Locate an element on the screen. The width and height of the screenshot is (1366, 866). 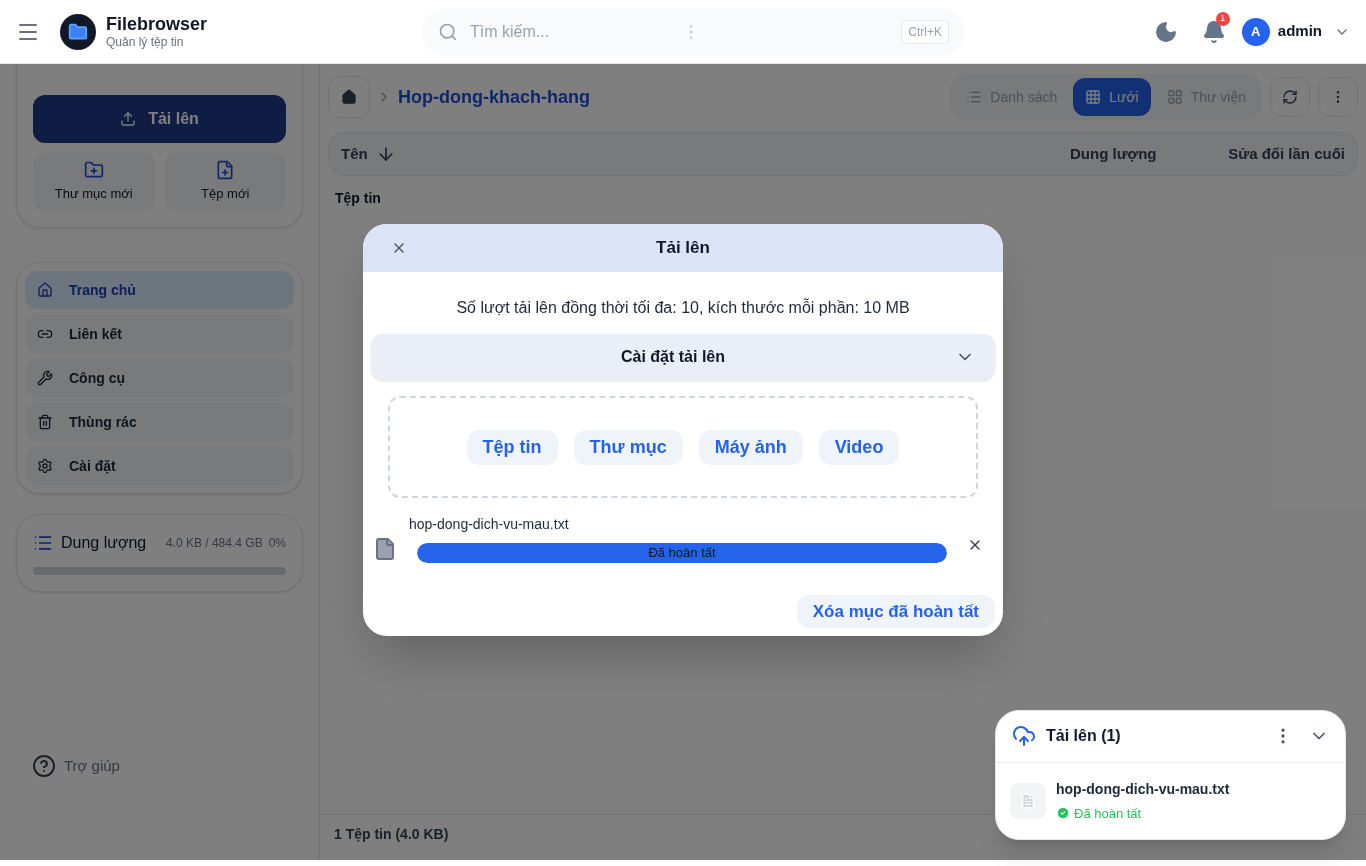
home-button is located at coordinates (349, 97).